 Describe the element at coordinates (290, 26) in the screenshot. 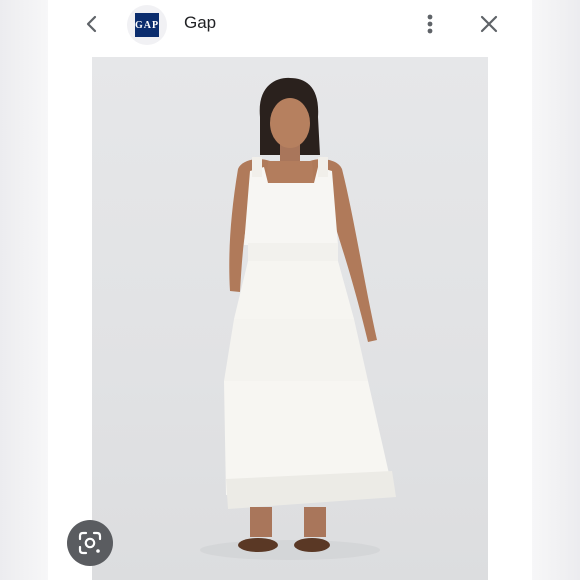

I see `top-bar` at that location.